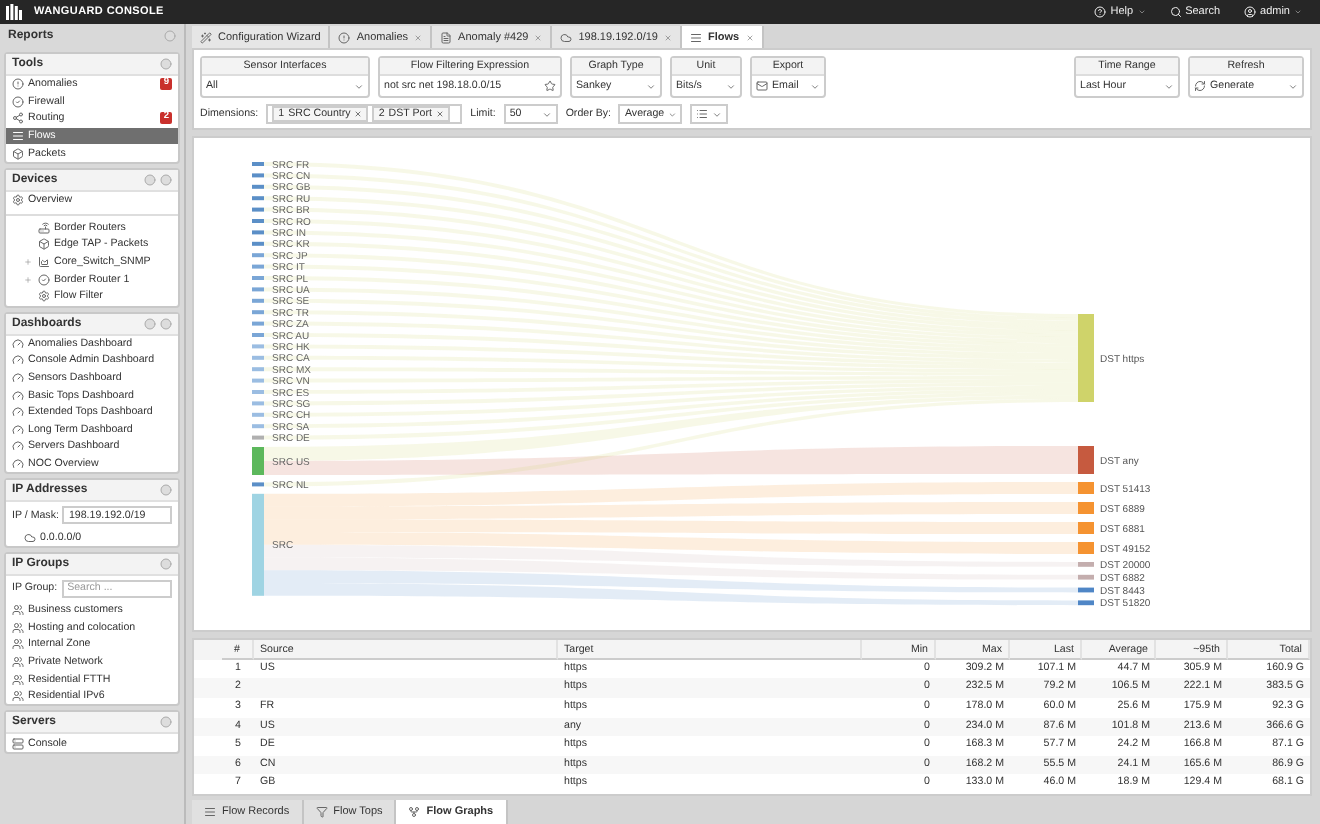  I want to click on search-icon, so click(1175, 12).